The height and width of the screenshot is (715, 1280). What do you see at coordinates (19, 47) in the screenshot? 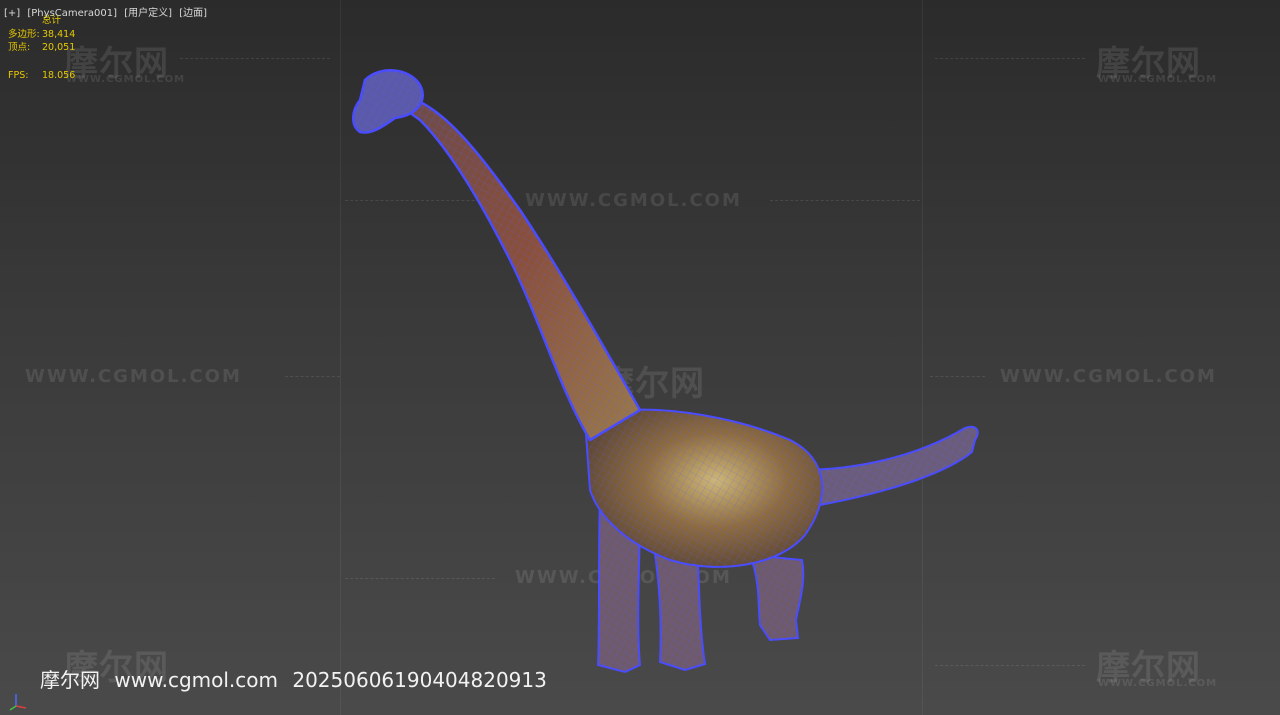
I see `stats-label: 顶点:` at bounding box center [19, 47].